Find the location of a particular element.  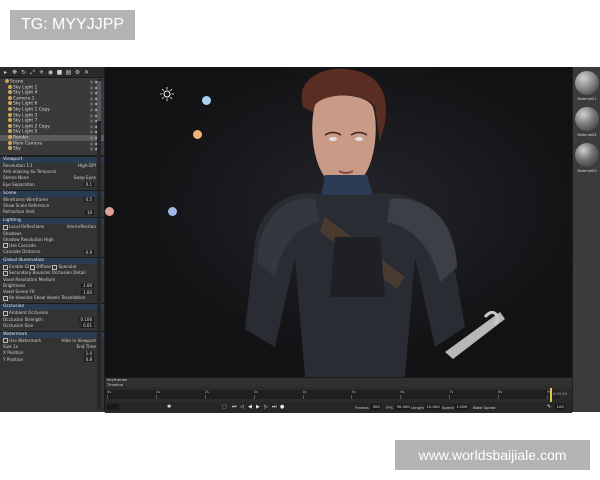

light-gizmo-pink is located at coordinates (109, 211).